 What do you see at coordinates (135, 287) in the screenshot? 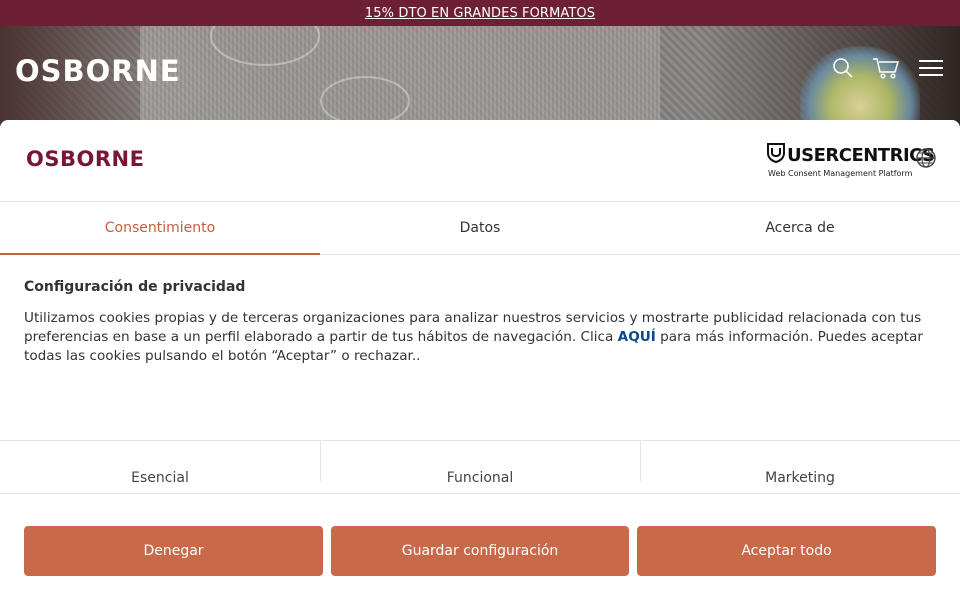
I see `privacy-heading: Configuración de privacidad` at bounding box center [135, 287].